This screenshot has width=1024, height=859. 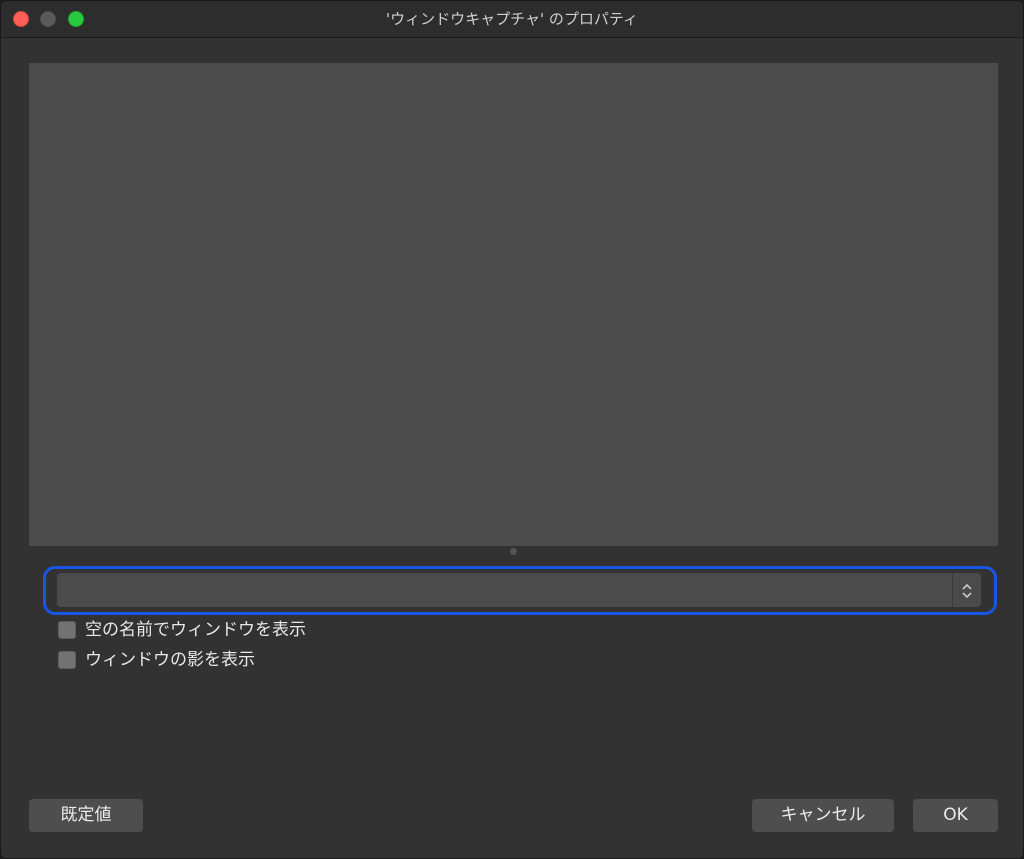 I want to click on up-down-chevron-icon, so click(x=967, y=590).